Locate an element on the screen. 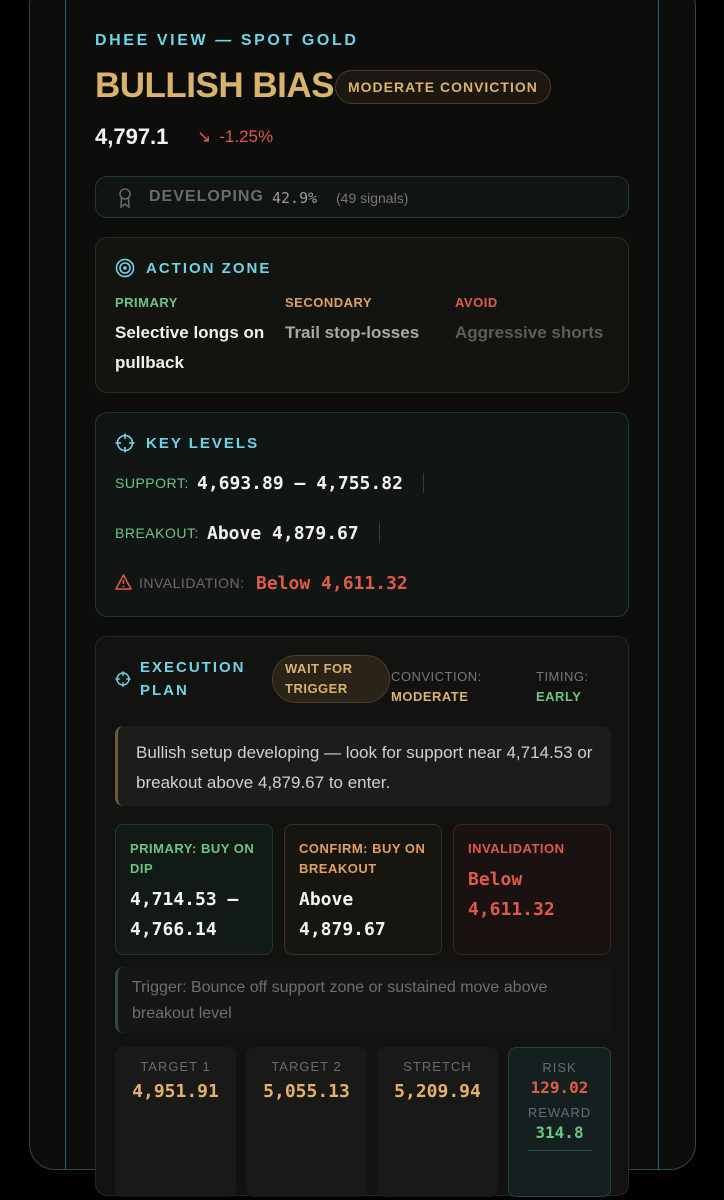 The height and width of the screenshot is (1200, 724). reward-value: 314.8 is located at coordinates (559, 1132).